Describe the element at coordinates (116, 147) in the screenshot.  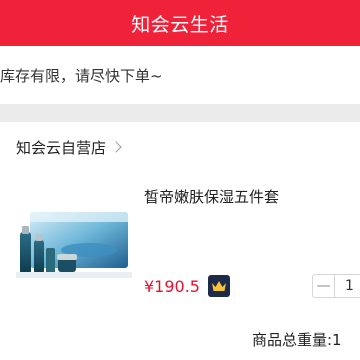
I see `chevron-right-icon` at that location.